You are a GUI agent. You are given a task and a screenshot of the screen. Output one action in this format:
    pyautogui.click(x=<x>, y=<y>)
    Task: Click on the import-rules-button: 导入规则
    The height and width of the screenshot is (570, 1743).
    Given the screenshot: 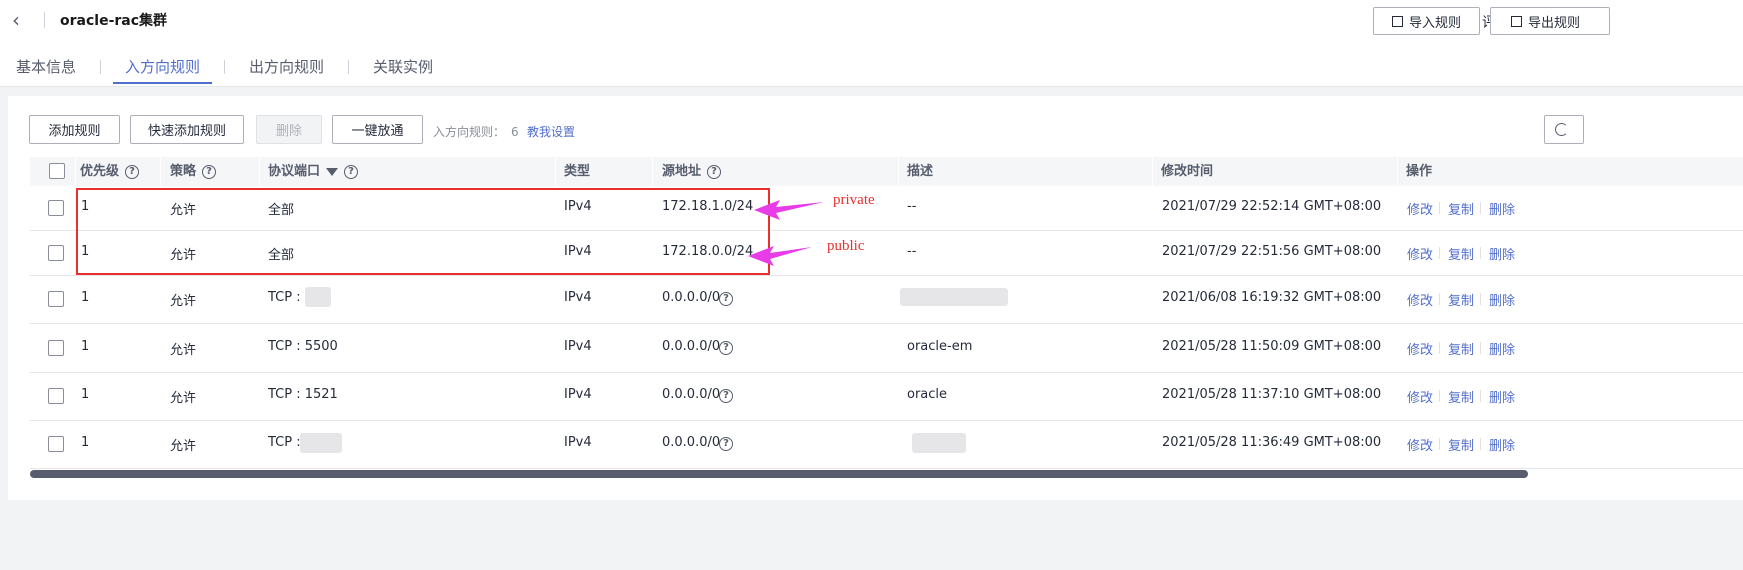 What is the action you would take?
    pyautogui.click(x=1426, y=21)
    